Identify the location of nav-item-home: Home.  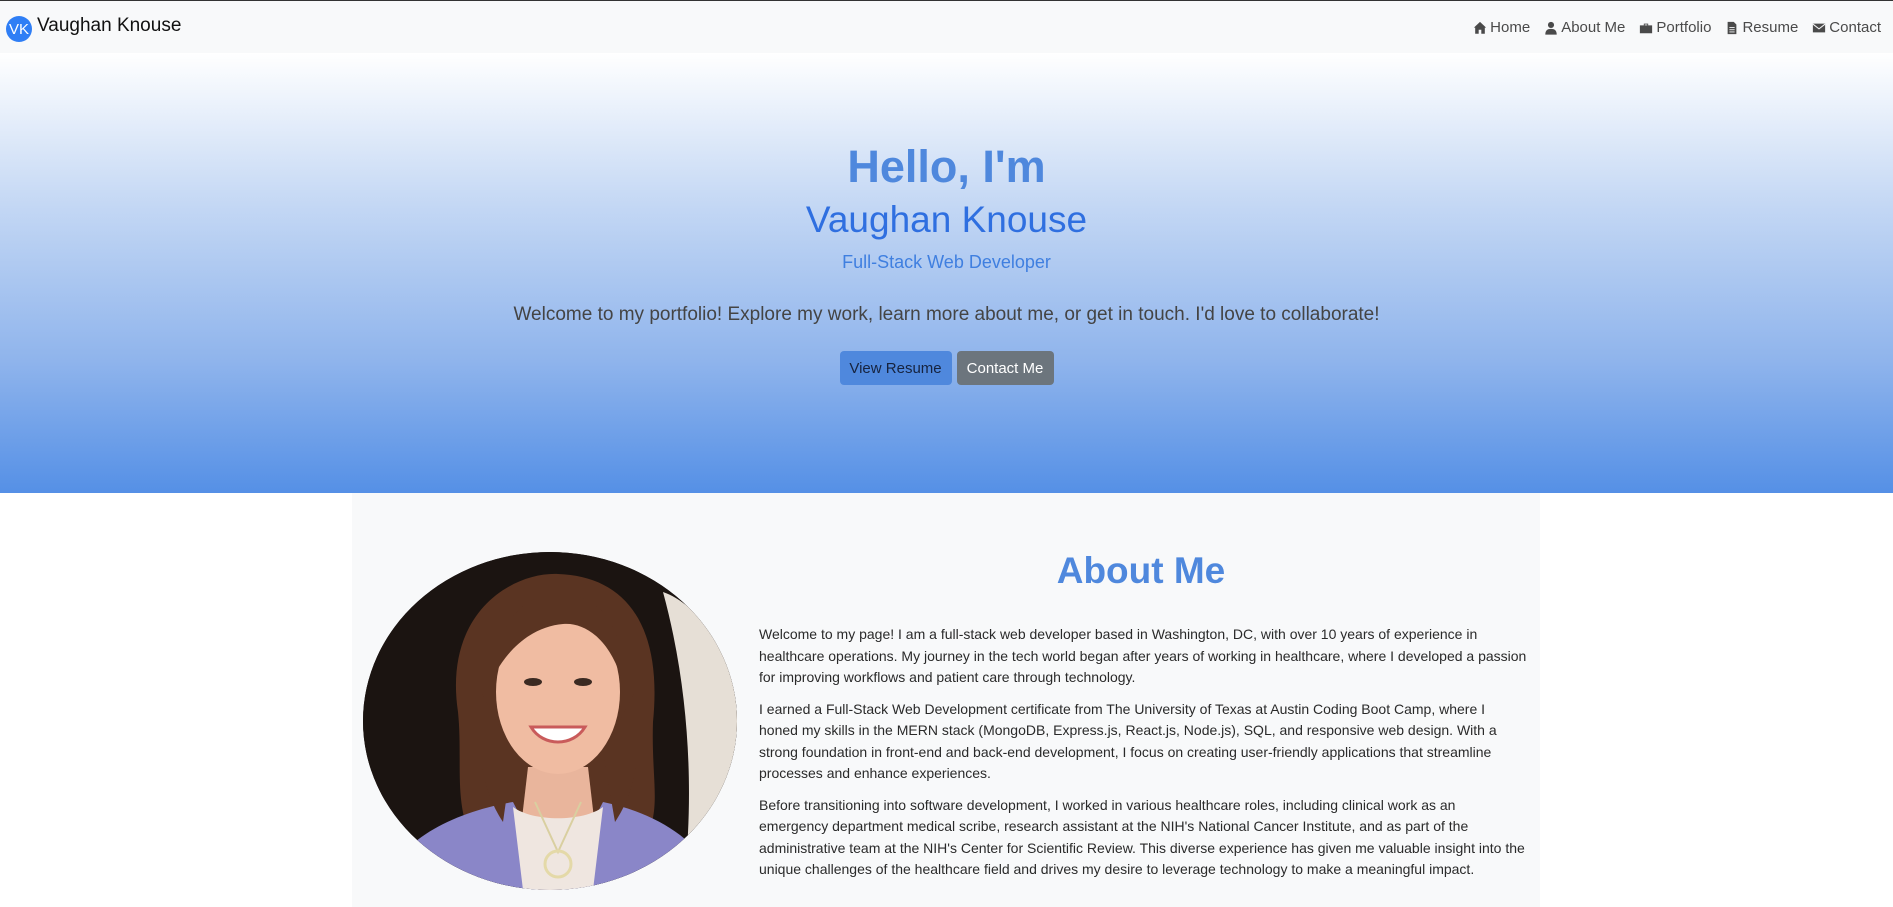
(1501, 27).